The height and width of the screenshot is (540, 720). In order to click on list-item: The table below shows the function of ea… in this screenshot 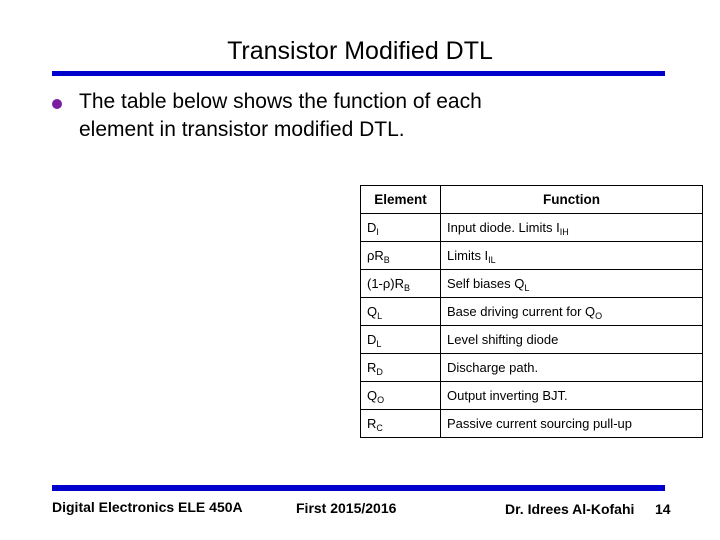, I will do `click(352, 116)`.